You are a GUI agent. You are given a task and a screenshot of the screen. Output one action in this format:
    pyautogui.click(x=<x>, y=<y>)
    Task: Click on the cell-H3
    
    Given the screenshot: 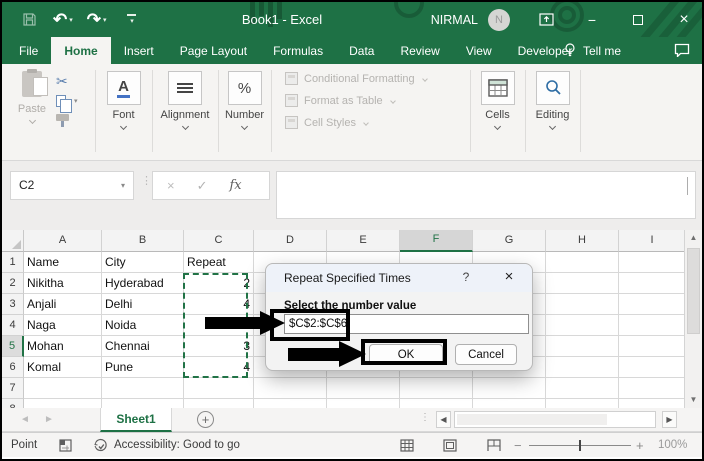 What is the action you would take?
    pyautogui.click(x=582, y=304)
    